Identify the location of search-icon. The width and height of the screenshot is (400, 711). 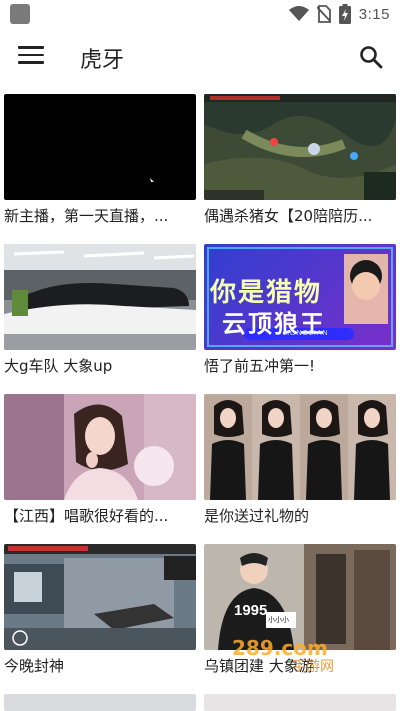
(371, 57).